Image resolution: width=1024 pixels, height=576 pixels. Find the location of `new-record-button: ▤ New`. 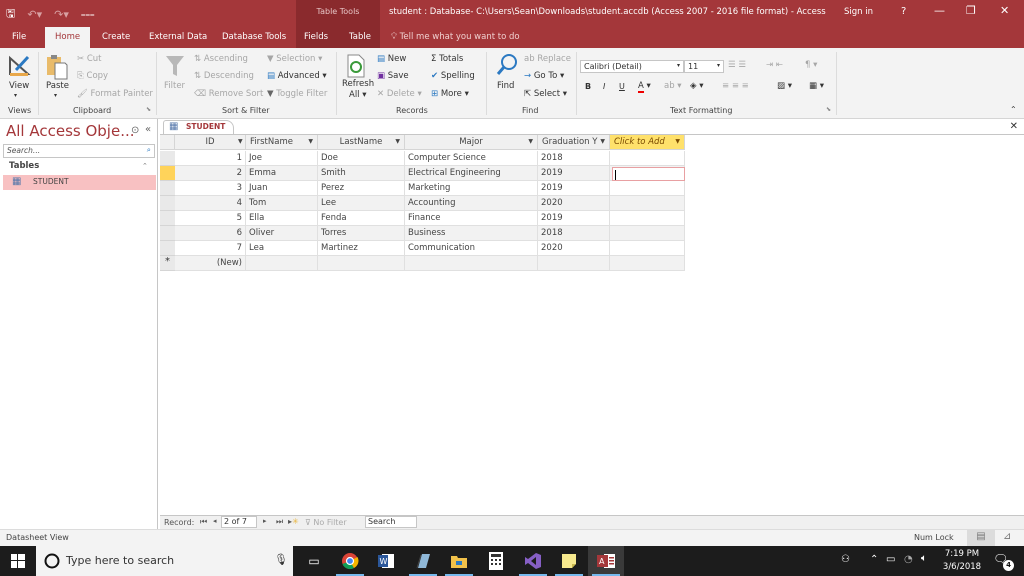

new-record-button: ▤ New is located at coordinates (391, 59).